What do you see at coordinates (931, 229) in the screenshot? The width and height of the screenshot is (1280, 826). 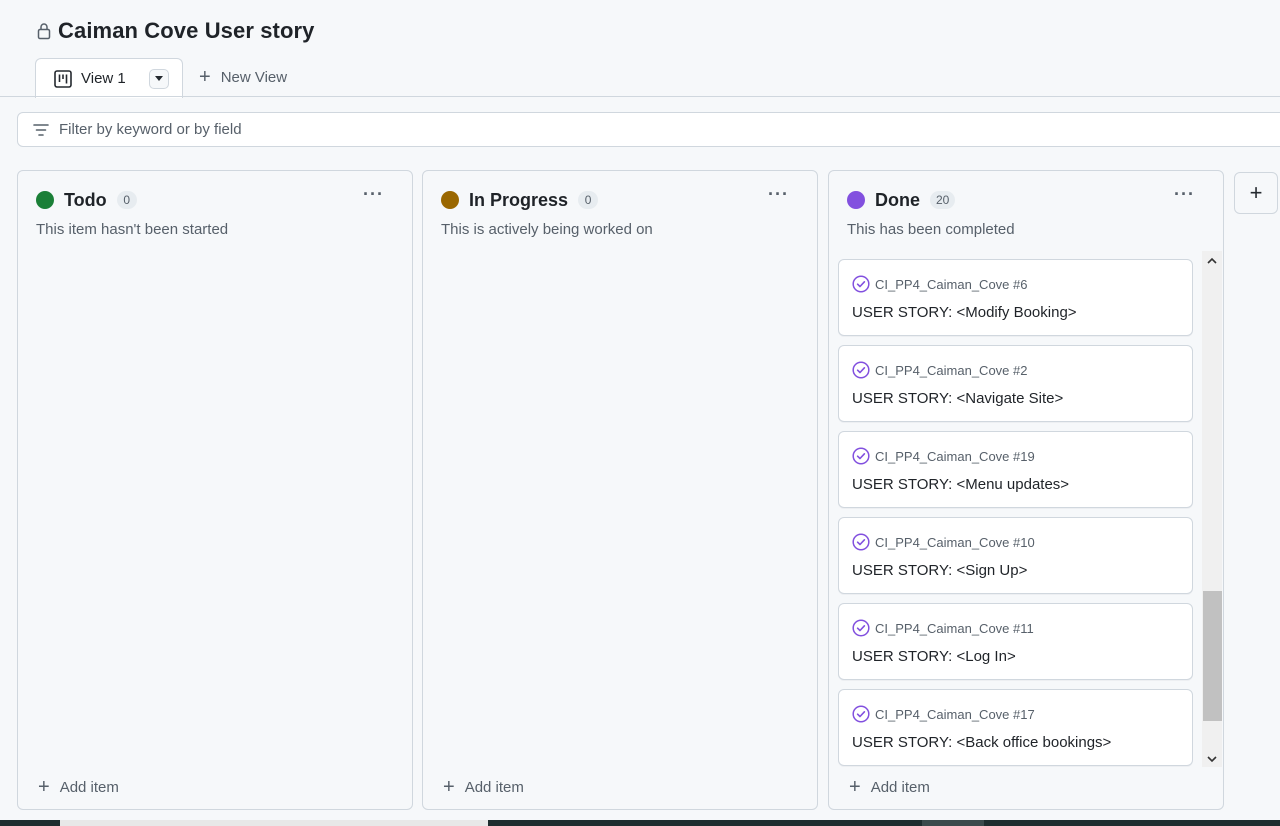 I see `column-description: This has been completed` at bounding box center [931, 229].